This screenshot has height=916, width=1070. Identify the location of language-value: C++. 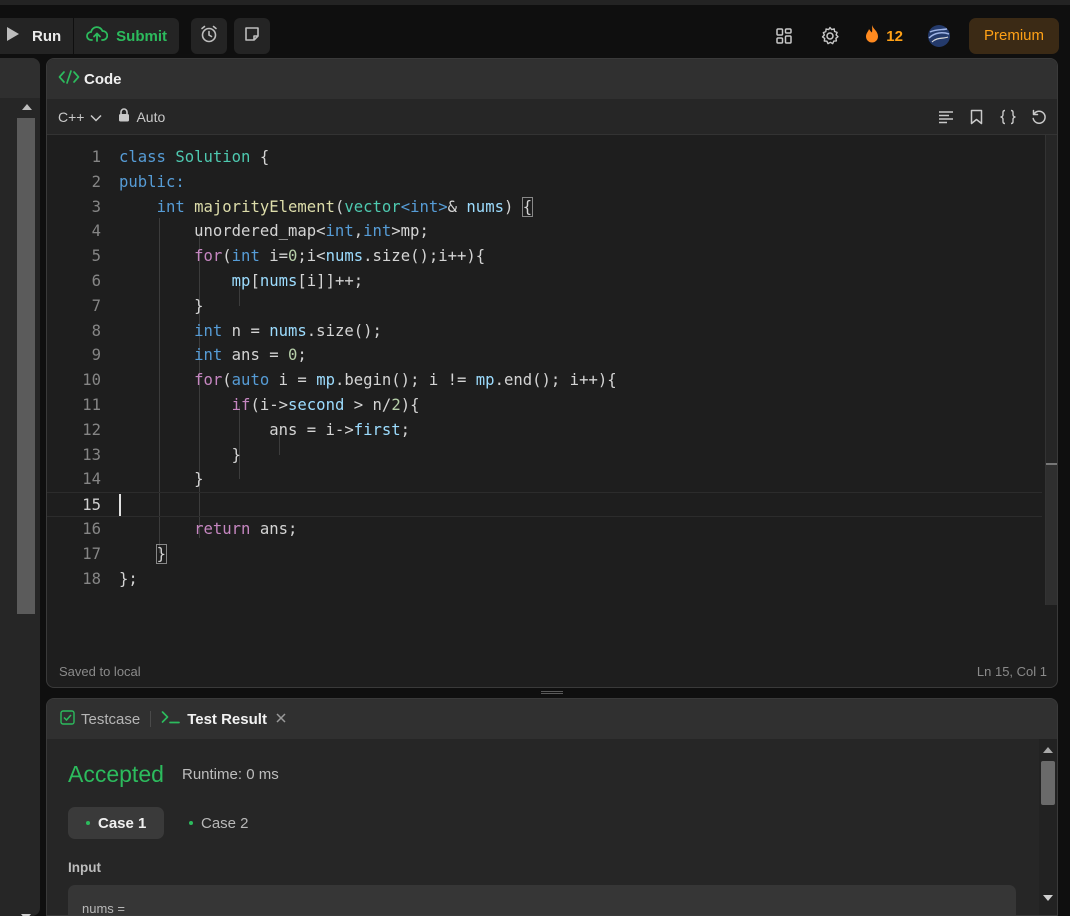
(71, 116).